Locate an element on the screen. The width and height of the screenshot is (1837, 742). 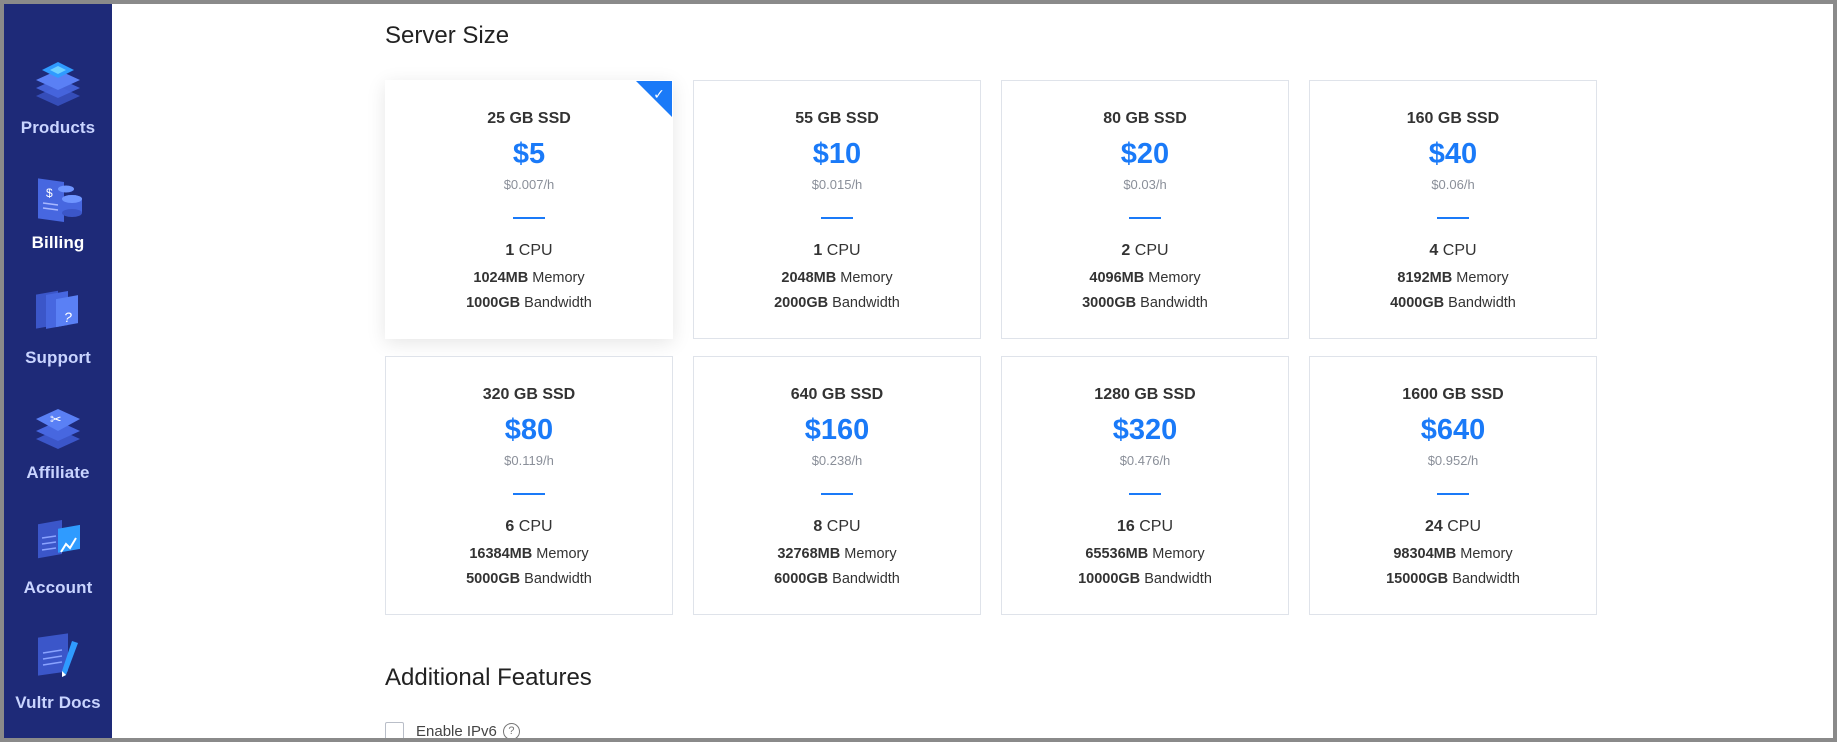
bandwidth-spec: 3000GB Bandwidth is located at coordinates (1145, 303).